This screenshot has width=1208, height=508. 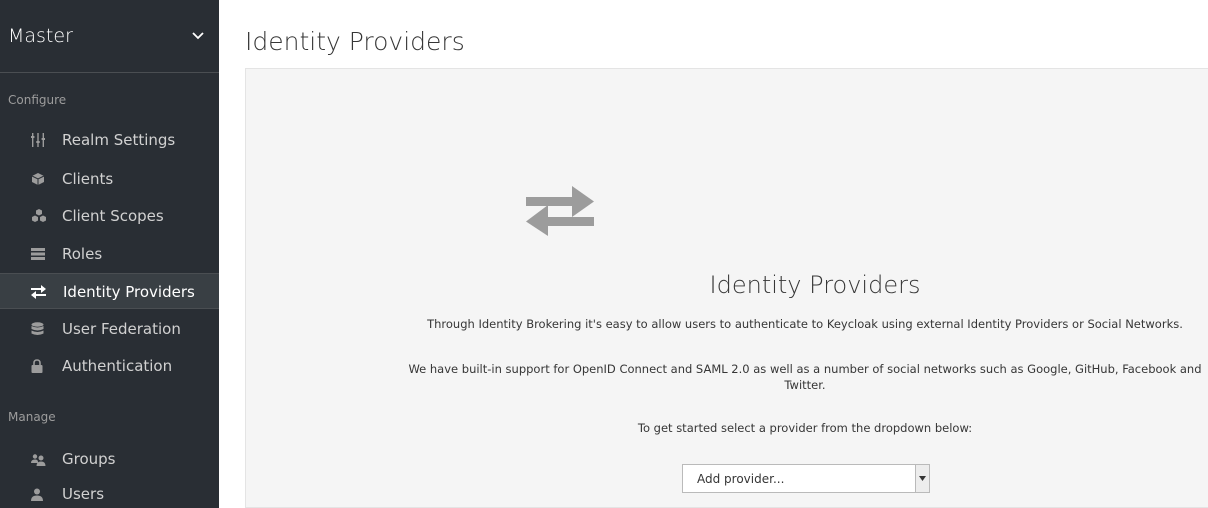 I want to click on cube-icon, so click(x=38, y=179).